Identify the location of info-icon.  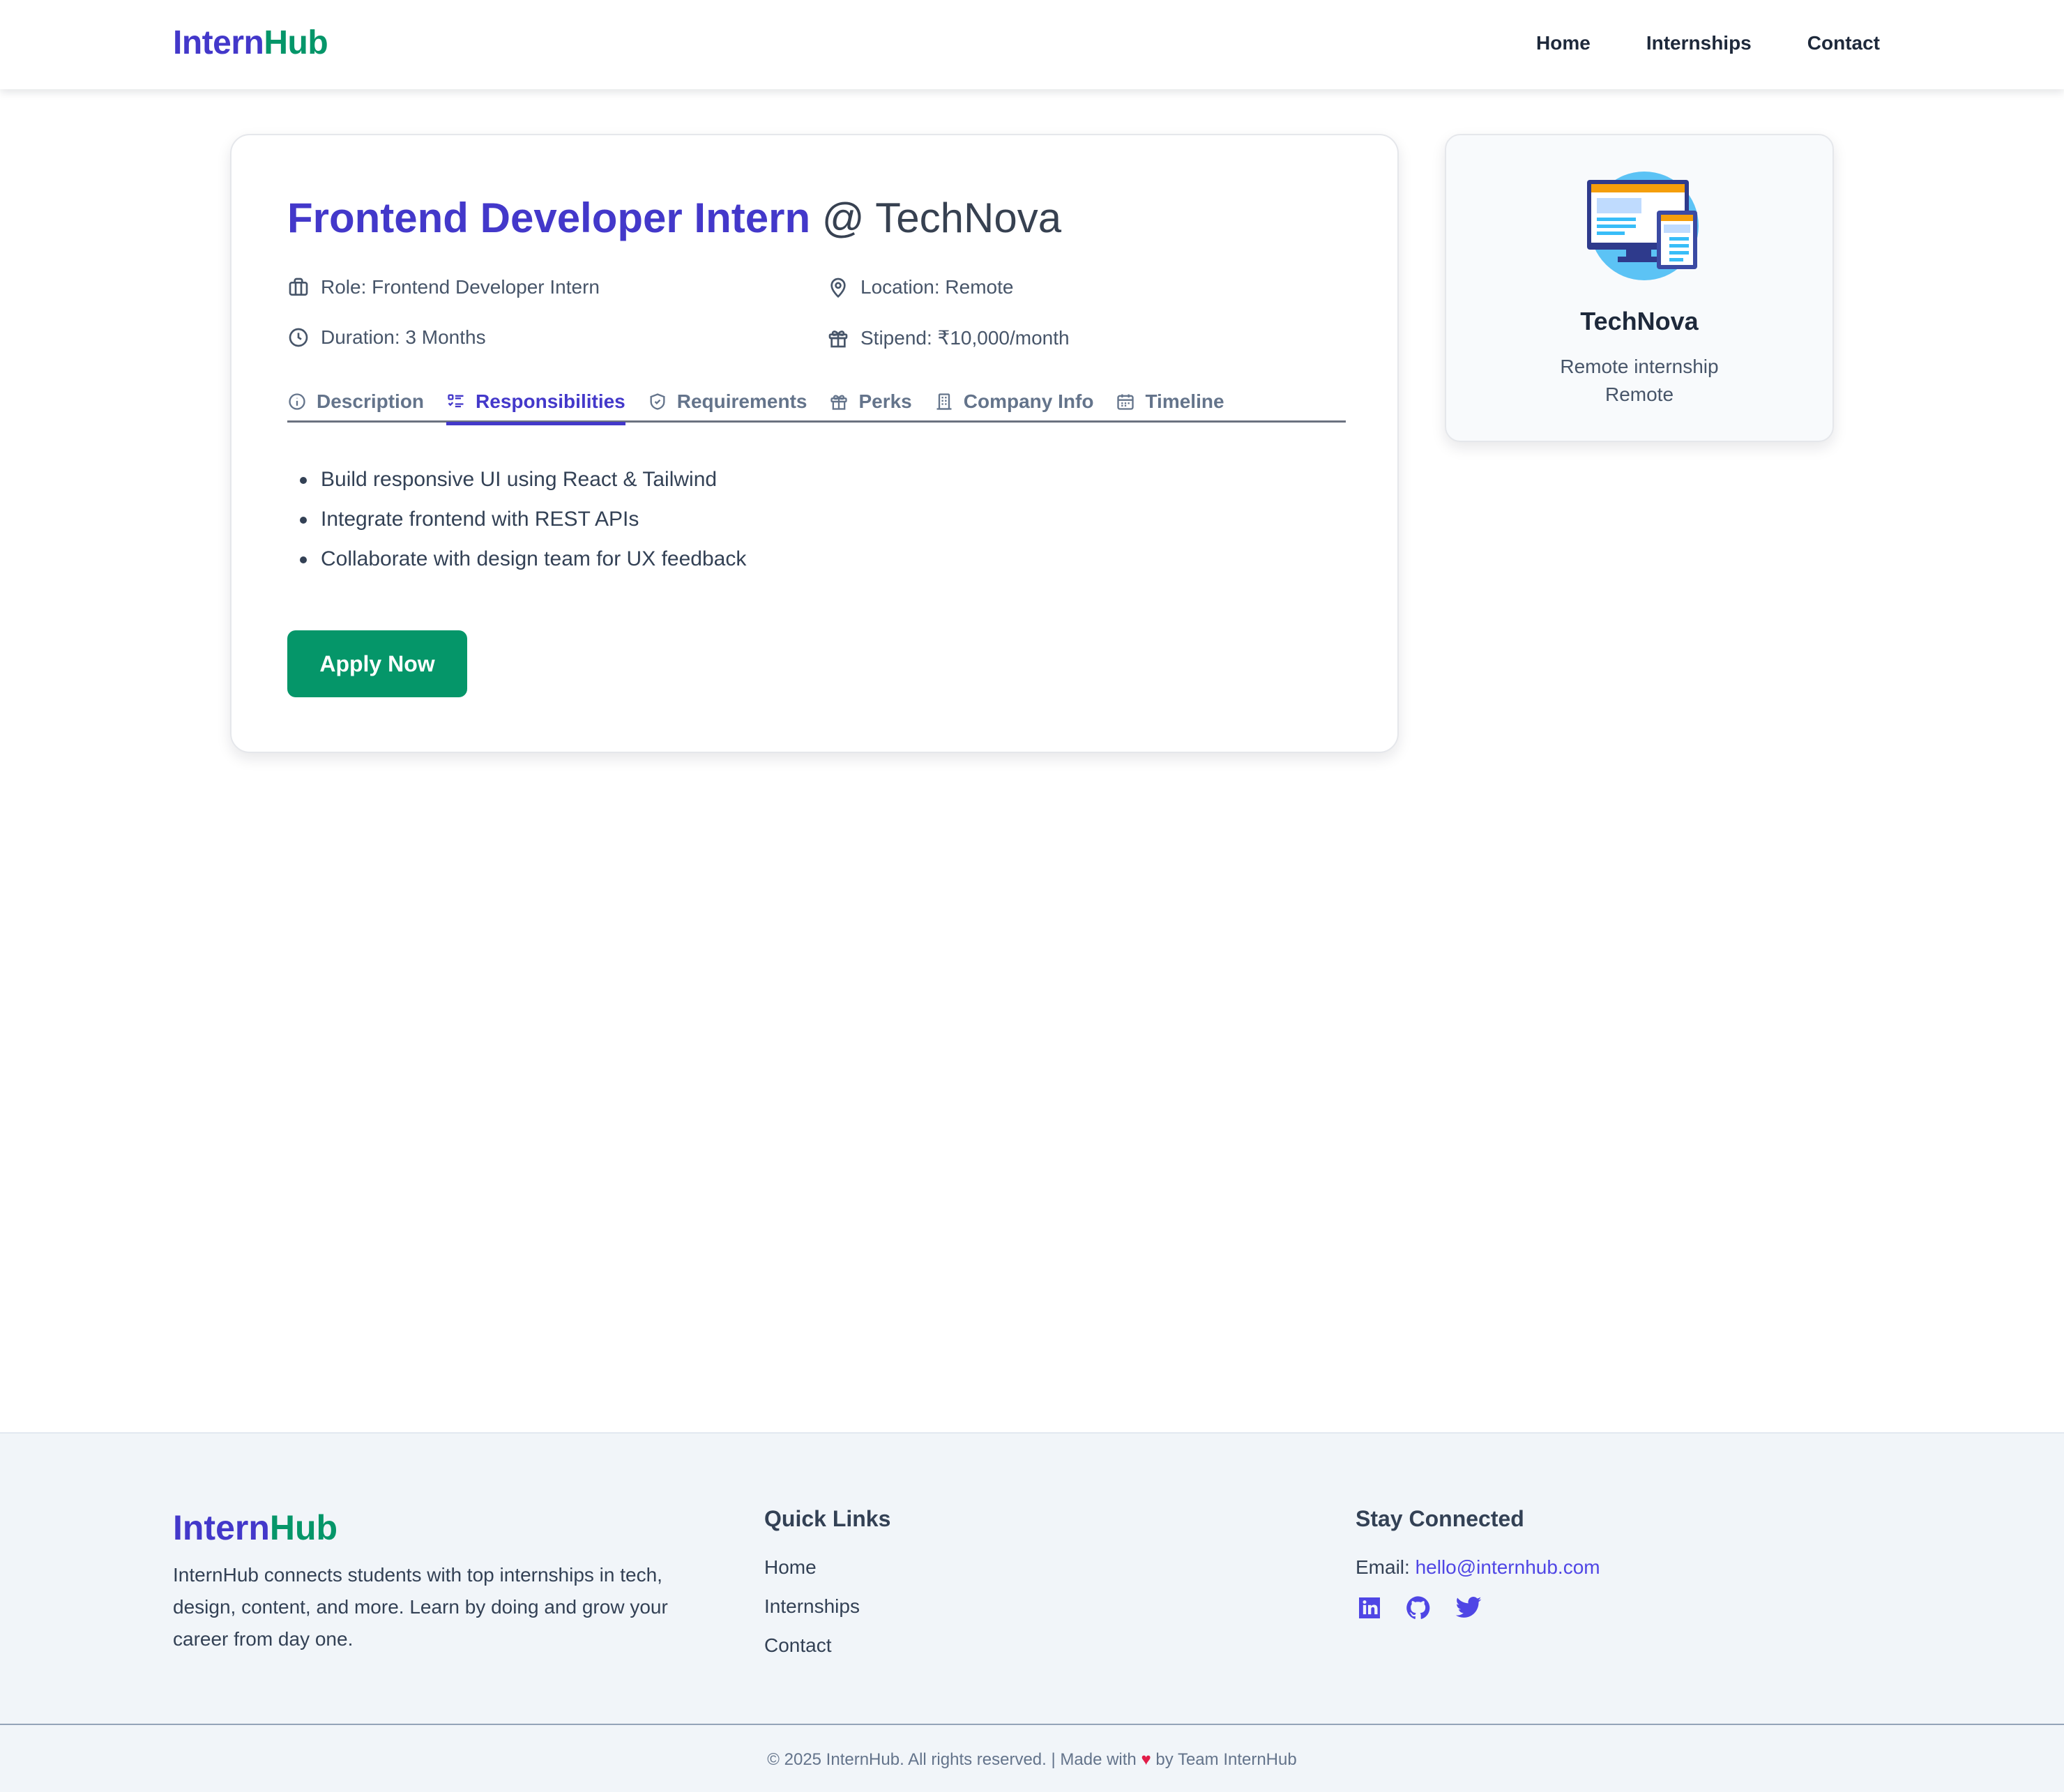
(297, 401).